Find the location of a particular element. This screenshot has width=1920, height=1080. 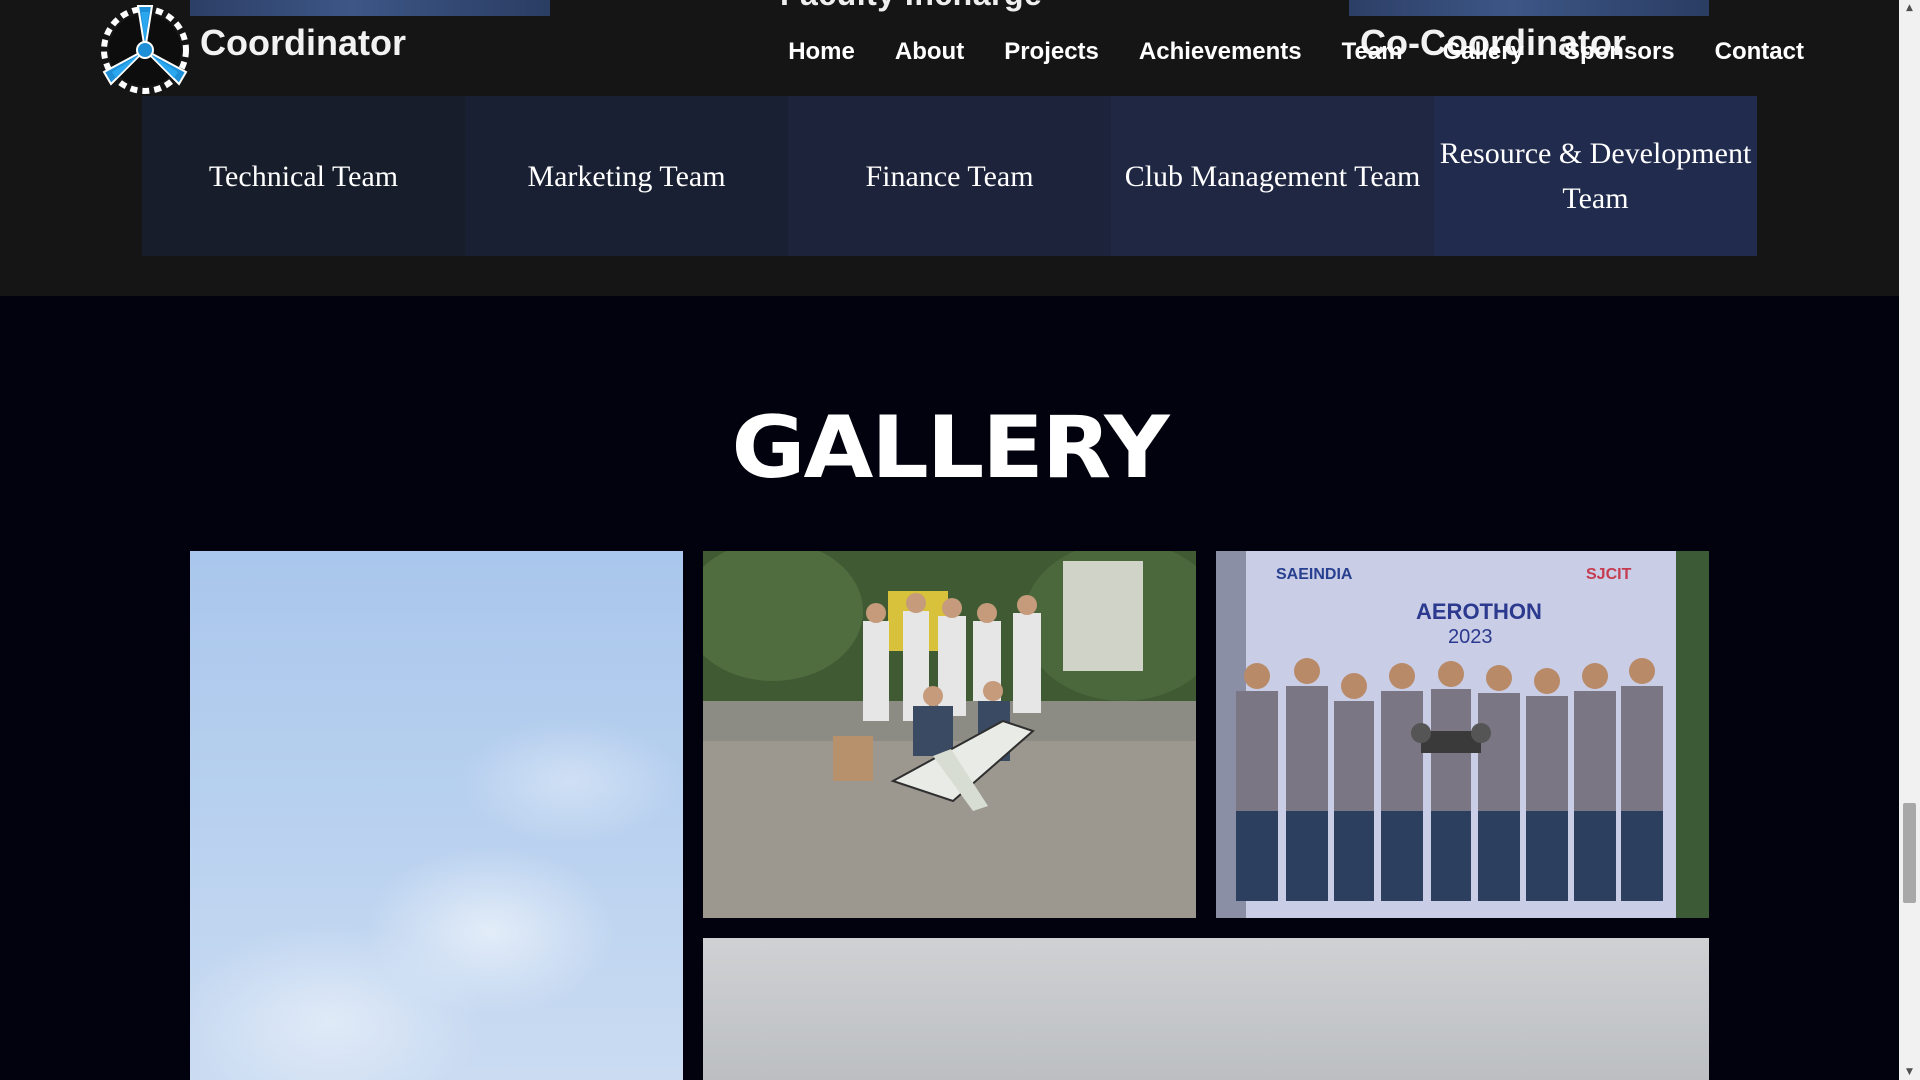

gallery-photo-team-aircraft is located at coordinates (949, 734).